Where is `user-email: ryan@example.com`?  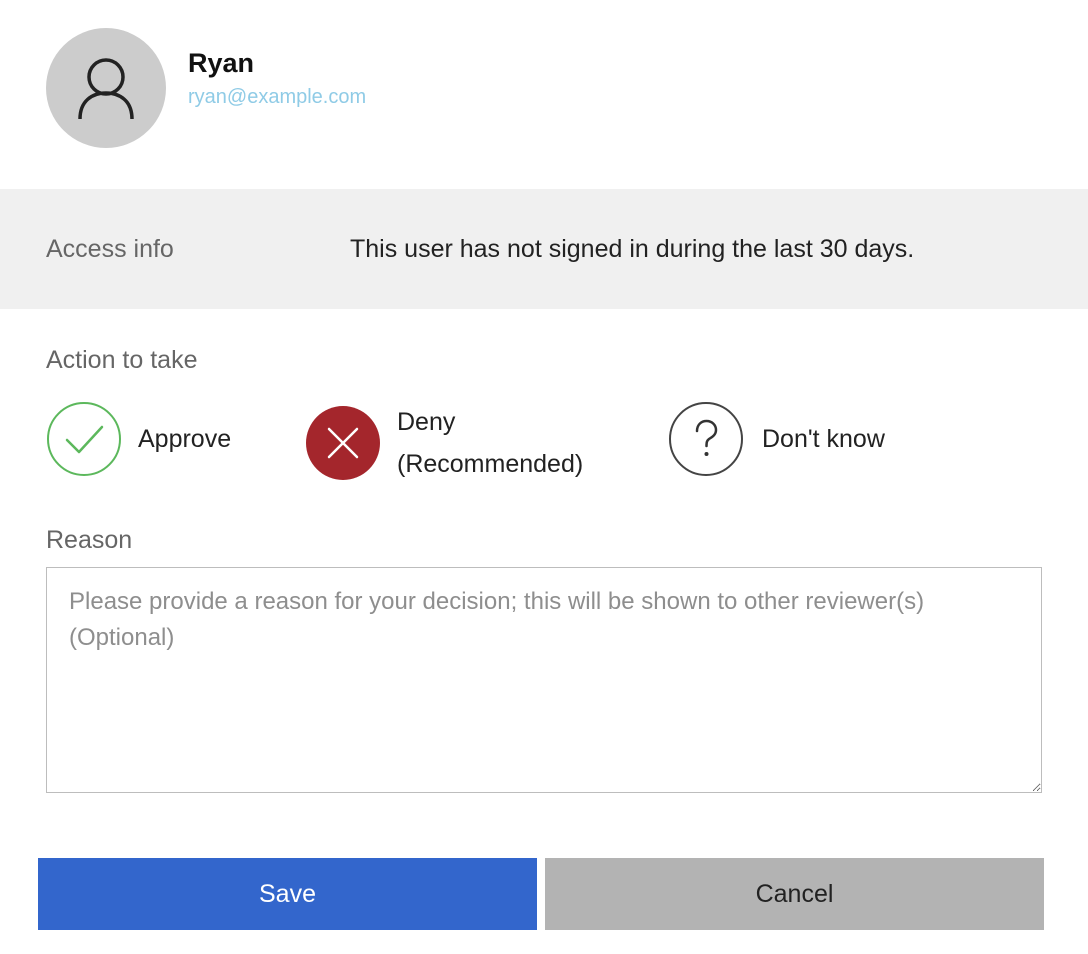
user-email: ryan@example.com is located at coordinates (277, 97).